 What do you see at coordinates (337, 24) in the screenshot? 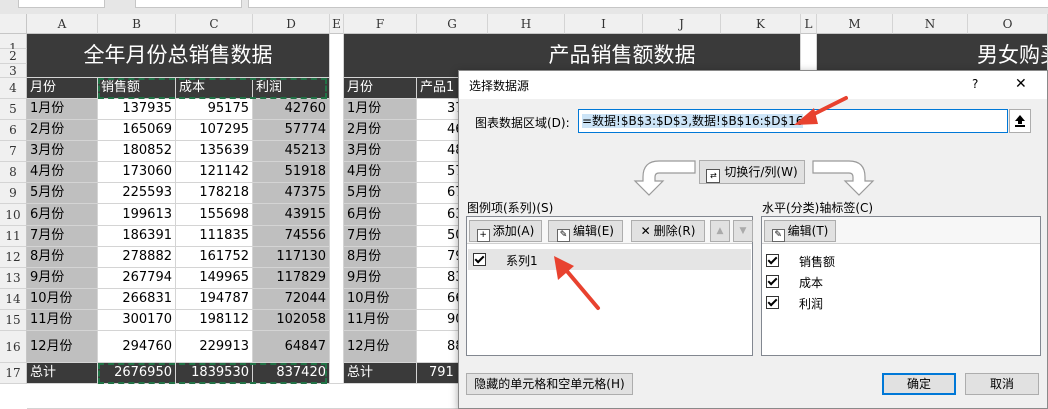
I see `column-header-e: E` at bounding box center [337, 24].